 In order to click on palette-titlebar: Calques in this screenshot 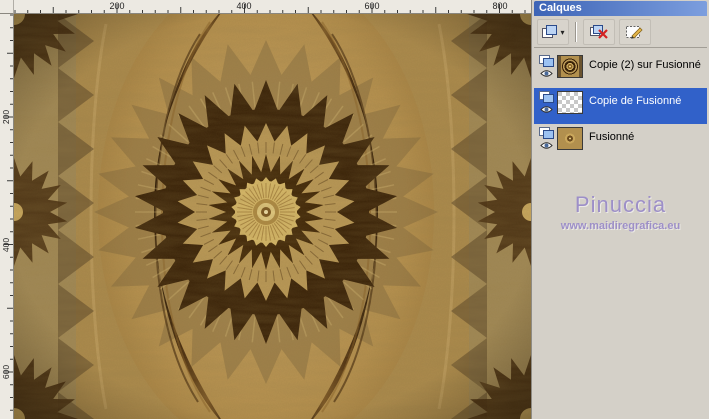, I will do `click(620, 8)`.